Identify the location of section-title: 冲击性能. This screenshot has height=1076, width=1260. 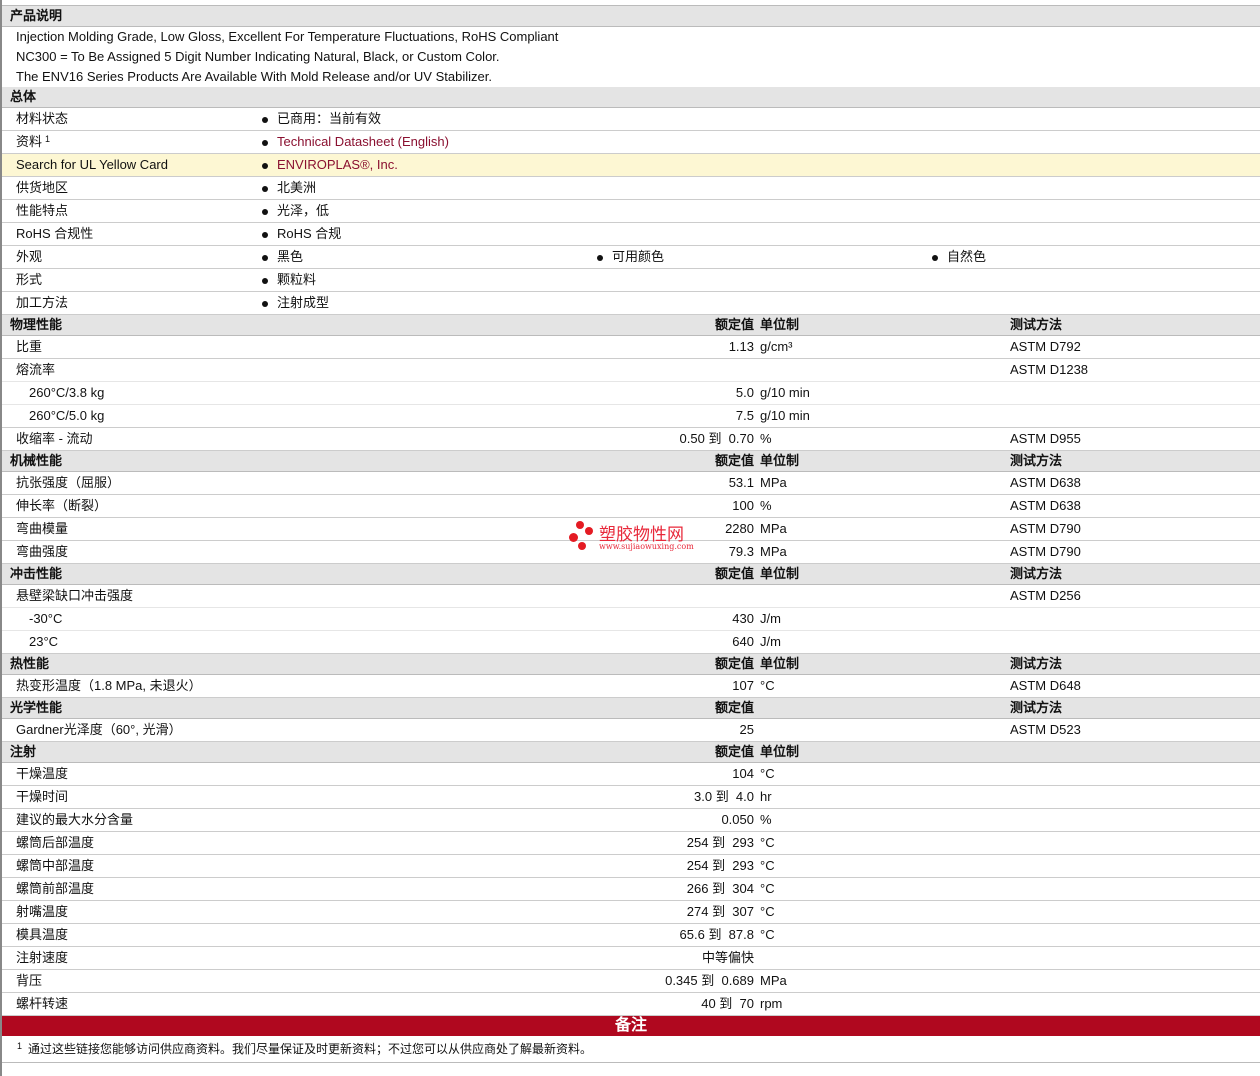
(36, 573).